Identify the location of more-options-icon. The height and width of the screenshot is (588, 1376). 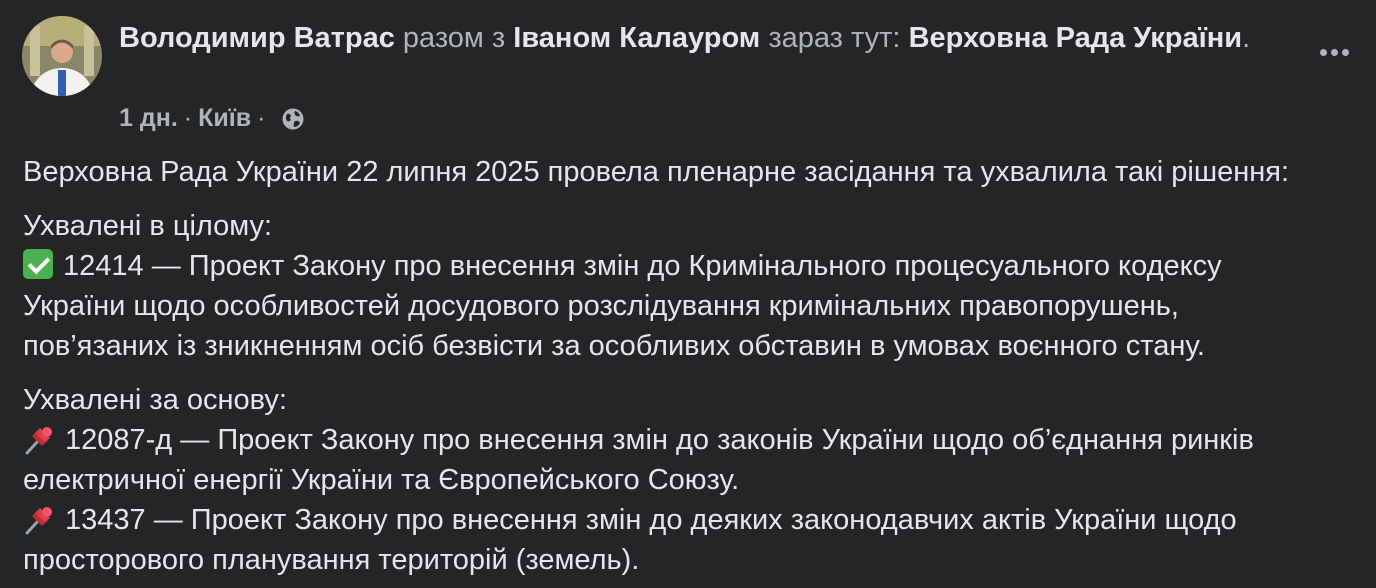
(1334, 52).